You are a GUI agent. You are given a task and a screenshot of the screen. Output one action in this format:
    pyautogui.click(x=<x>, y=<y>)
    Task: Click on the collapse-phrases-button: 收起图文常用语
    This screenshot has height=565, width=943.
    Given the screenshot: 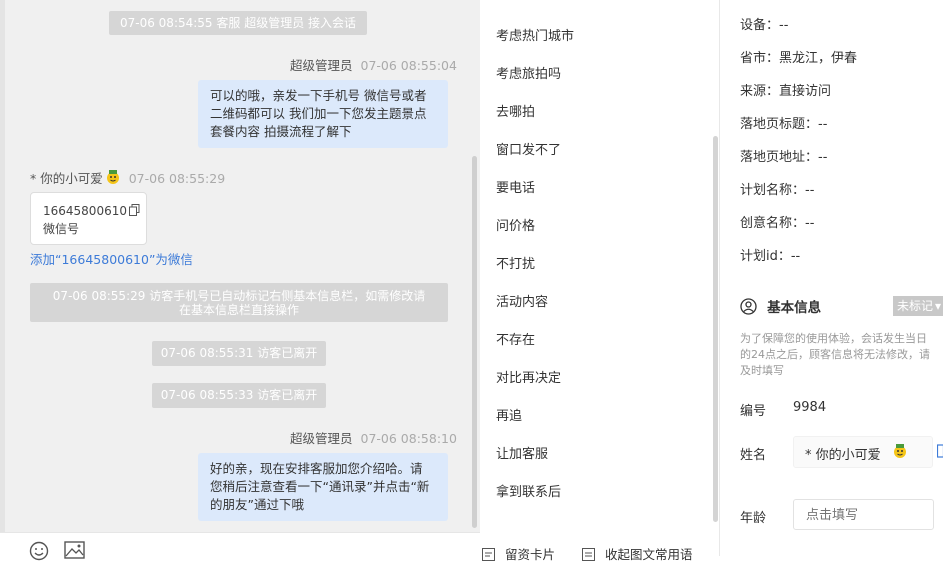 What is the action you would take?
    pyautogui.click(x=637, y=553)
    